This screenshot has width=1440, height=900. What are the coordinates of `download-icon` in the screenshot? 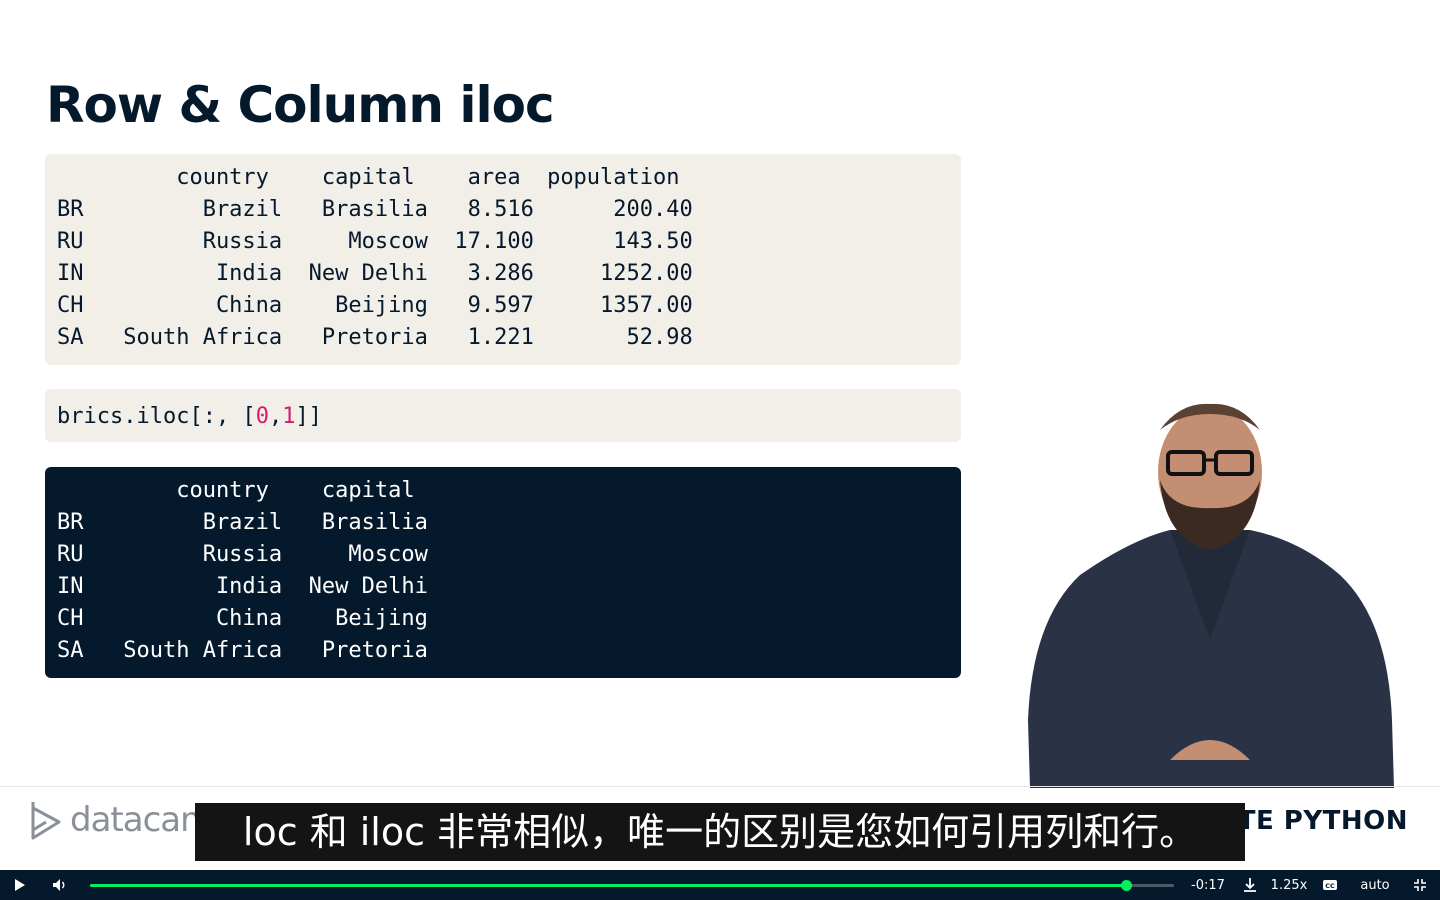 It's located at (1250, 885).